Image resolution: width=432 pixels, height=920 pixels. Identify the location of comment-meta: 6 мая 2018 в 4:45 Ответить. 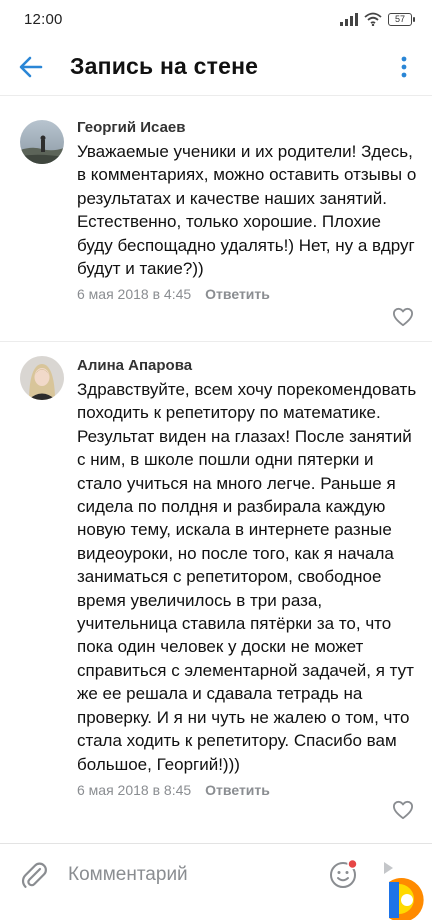
(247, 294).